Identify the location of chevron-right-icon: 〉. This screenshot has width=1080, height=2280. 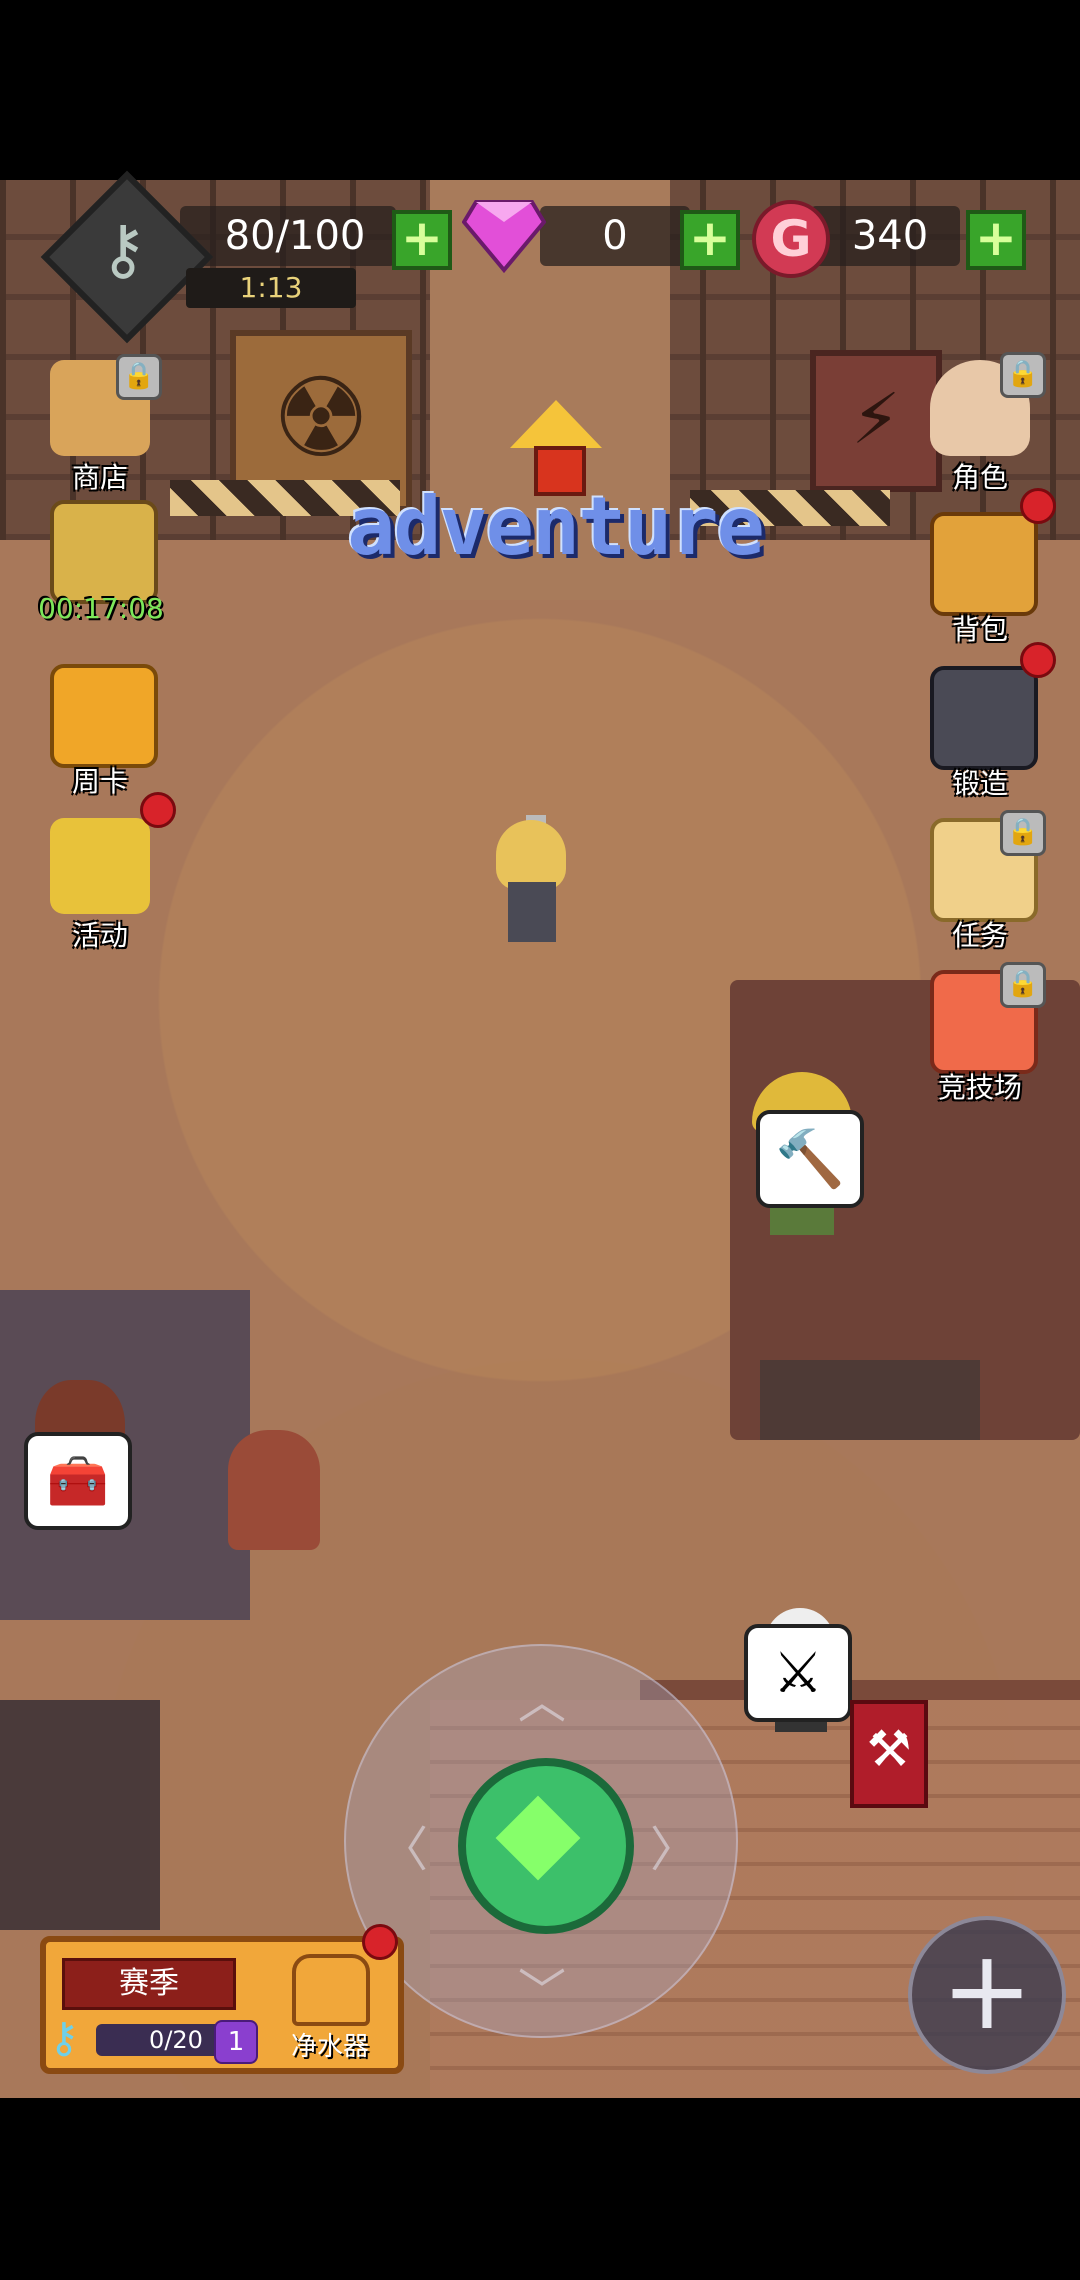
(674, 1850).